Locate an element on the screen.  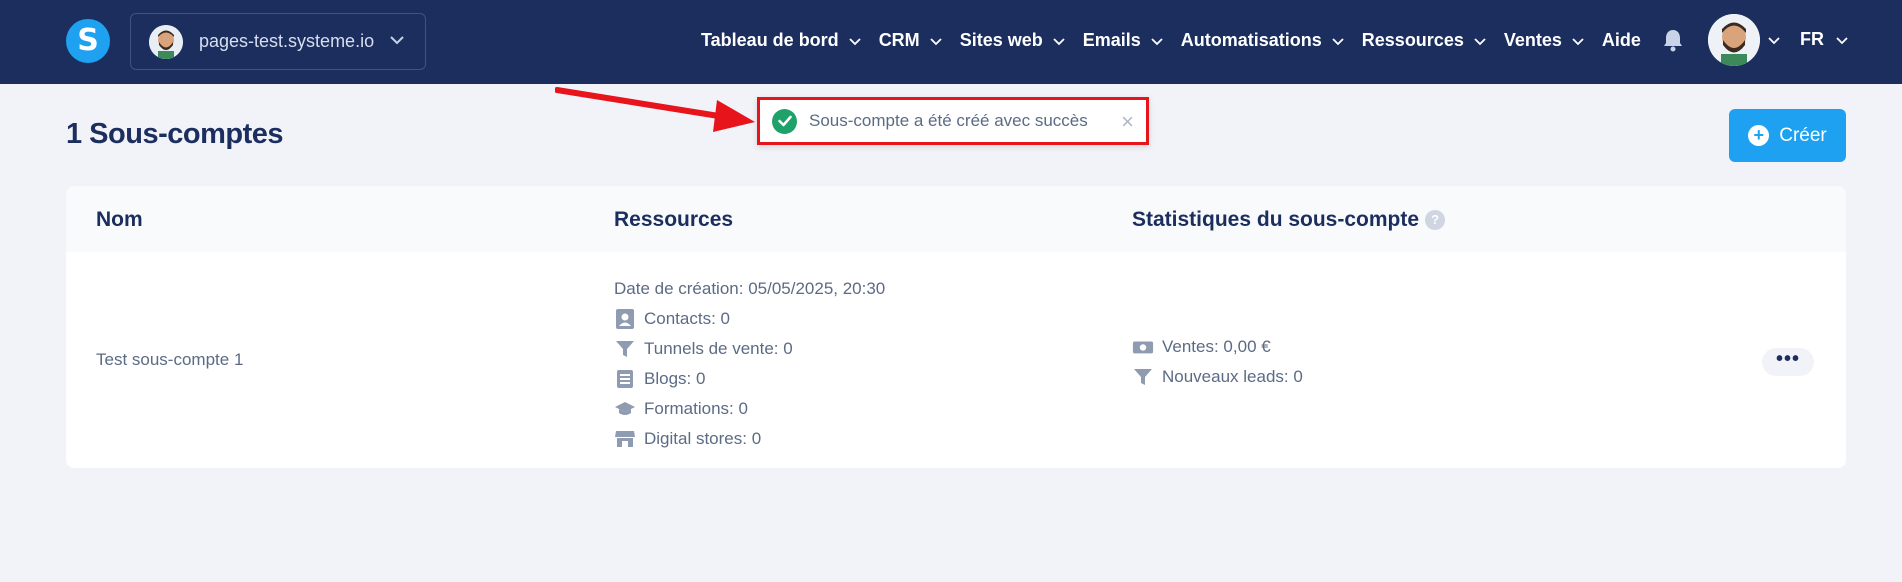
courses-stat: Formations: 0 is located at coordinates (749, 409).